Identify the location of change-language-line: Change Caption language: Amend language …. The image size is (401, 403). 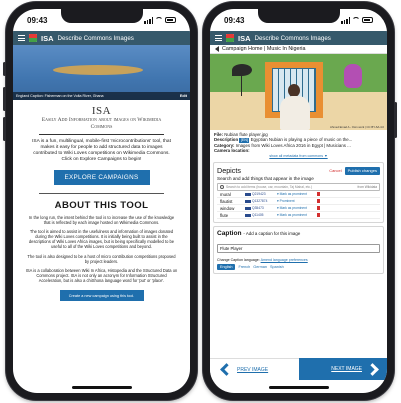
(298, 260).